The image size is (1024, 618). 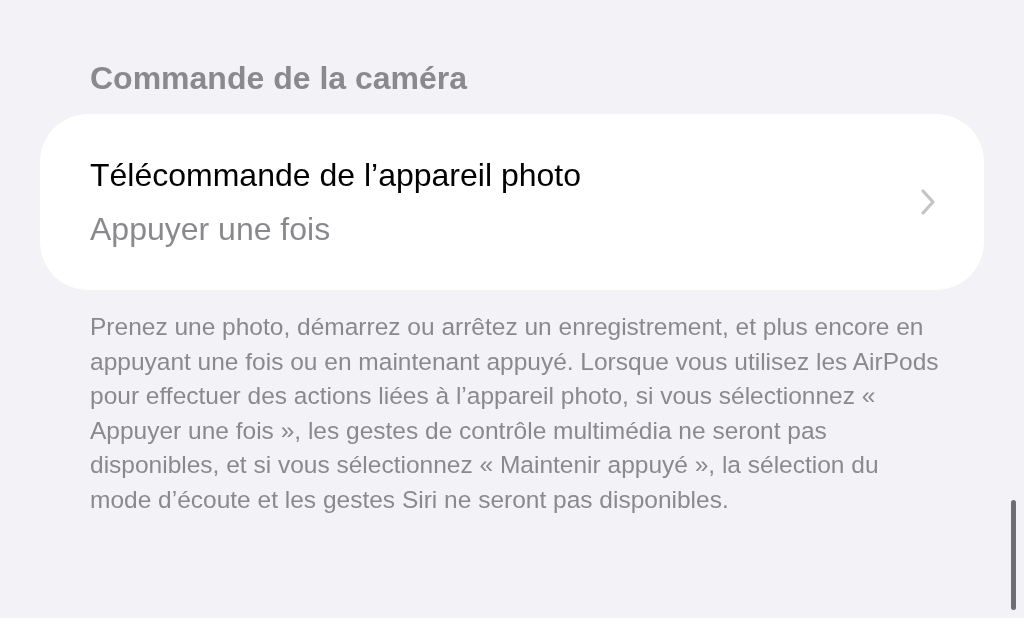 I want to click on row-value: Appuyer une fois, so click(x=210, y=229).